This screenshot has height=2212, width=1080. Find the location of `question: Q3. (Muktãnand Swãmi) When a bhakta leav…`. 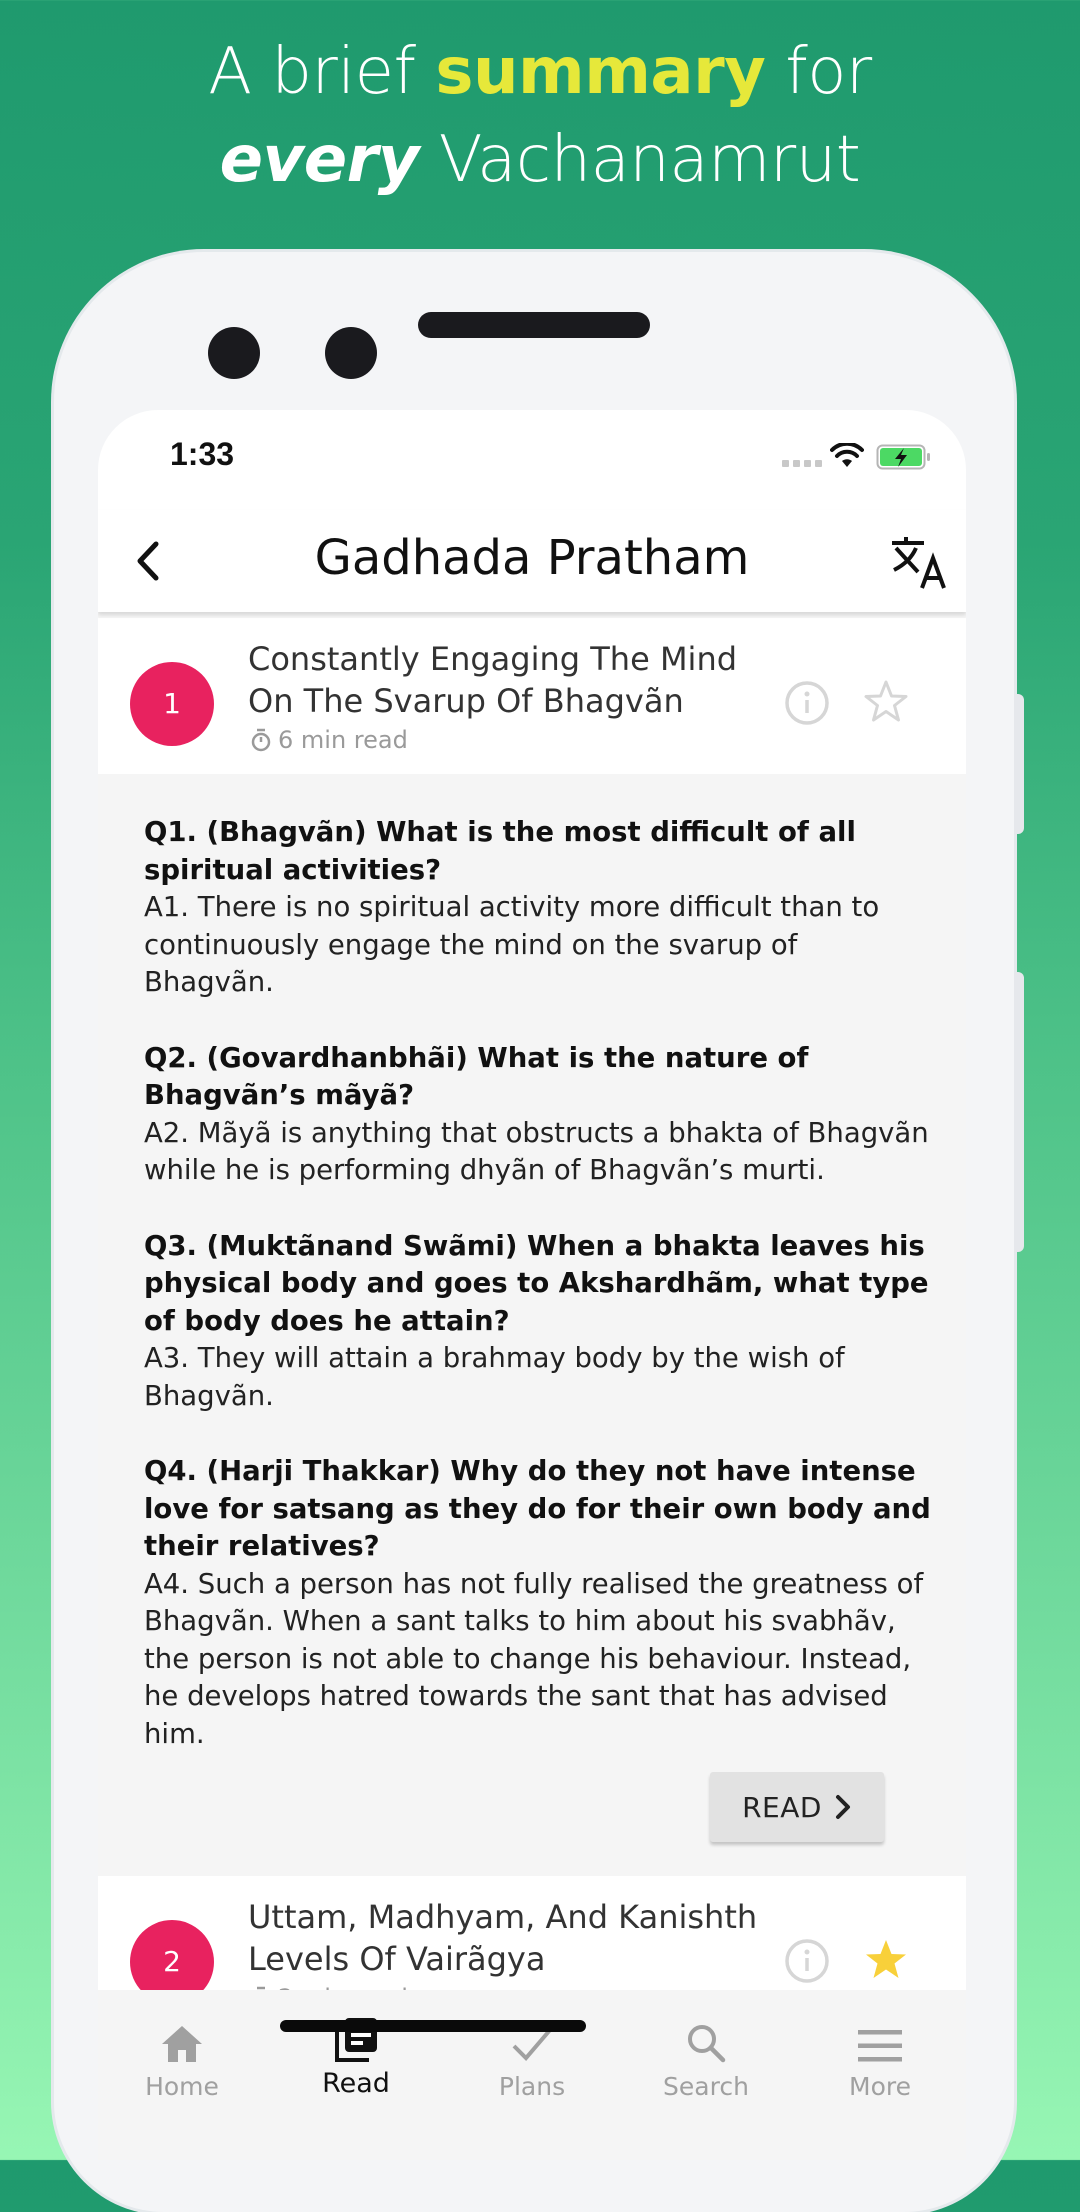

question: Q3. (Muktãnand Swãmi) When a bhakta leav… is located at coordinates (536, 1283).